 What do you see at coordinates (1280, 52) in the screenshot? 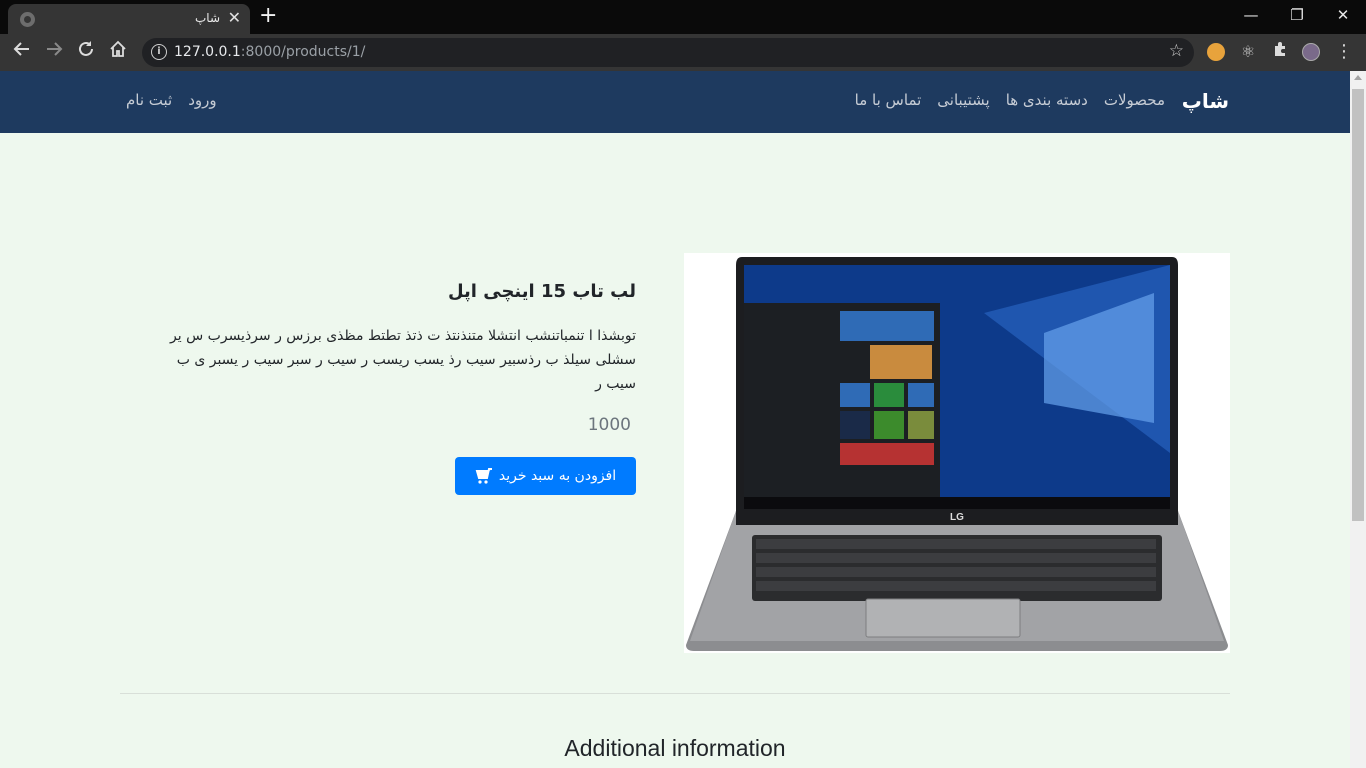
I see `puzzle-extensions-icon` at bounding box center [1280, 52].